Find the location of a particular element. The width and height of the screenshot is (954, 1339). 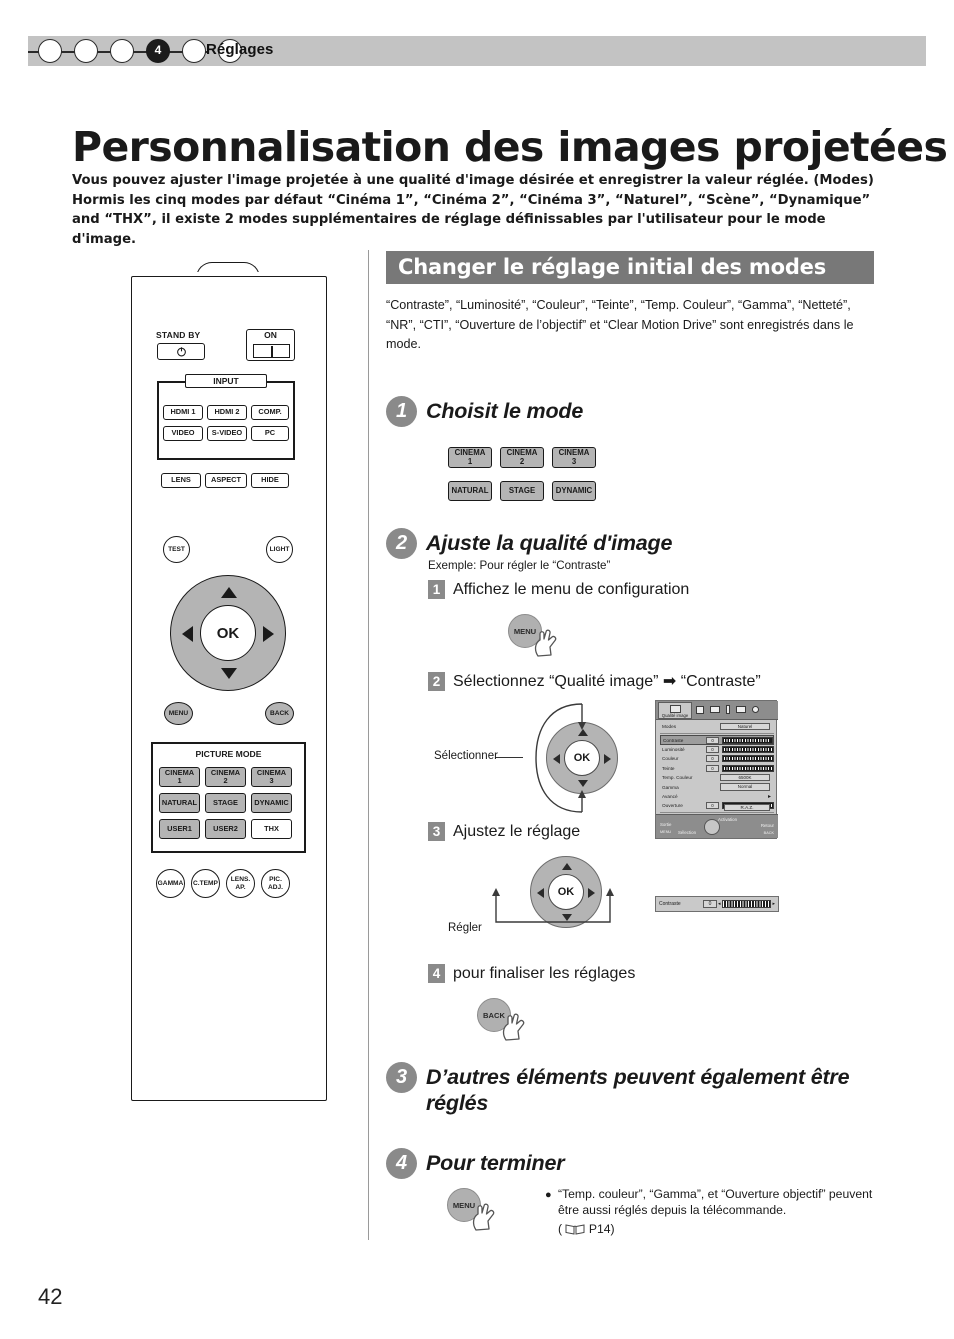

ctemp-button: C.TEMP is located at coordinates (205, 883).